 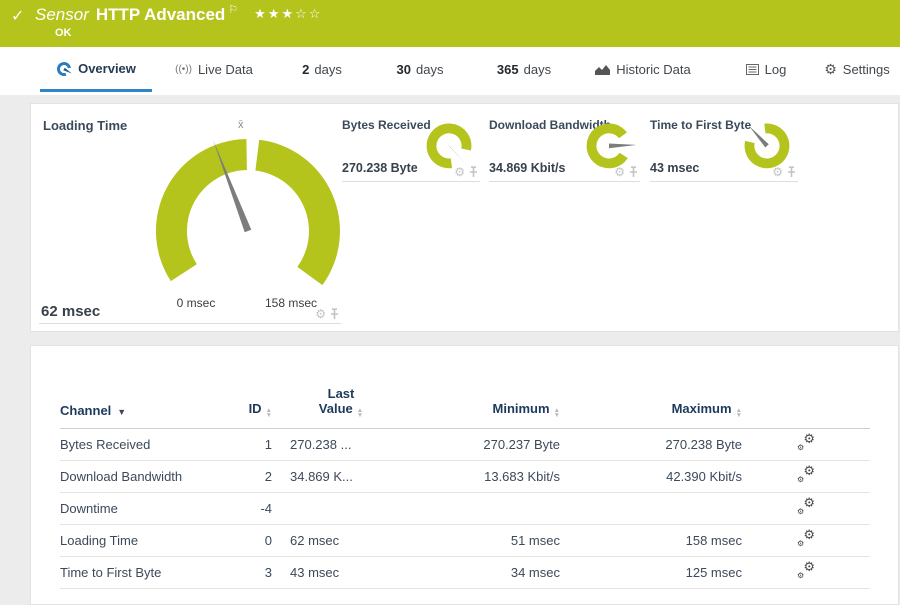 I want to click on channel-last-value, so click(x=341, y=508).